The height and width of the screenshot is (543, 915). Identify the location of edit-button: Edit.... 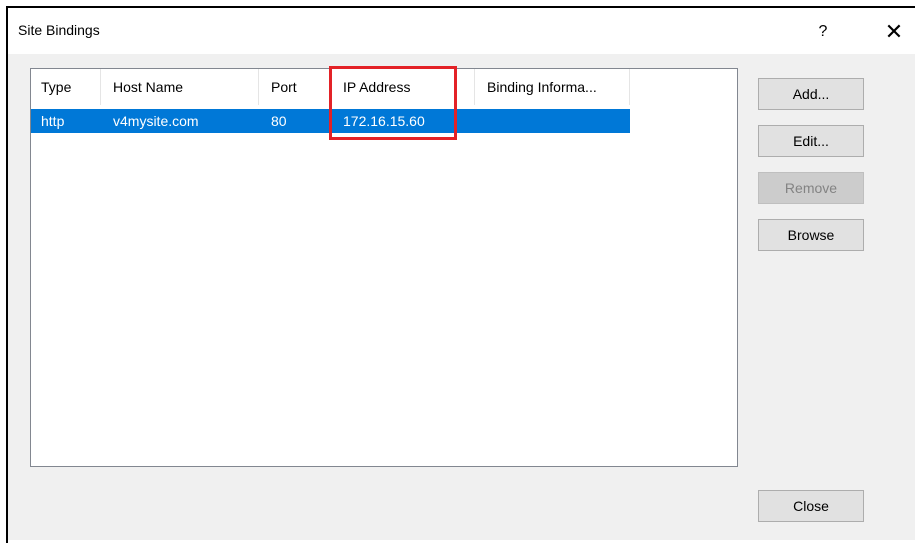
(811, 141).